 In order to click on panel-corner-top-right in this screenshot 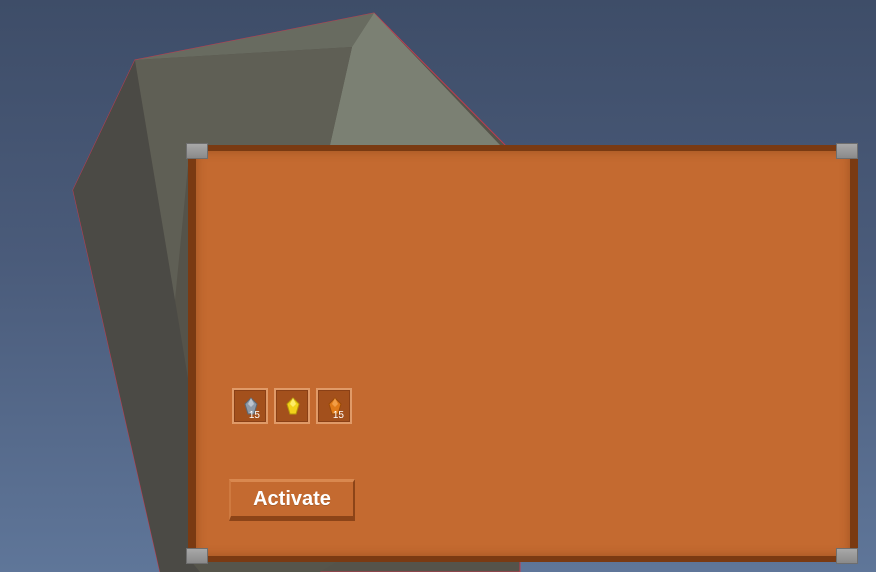, I will do `click(847, 151)`.